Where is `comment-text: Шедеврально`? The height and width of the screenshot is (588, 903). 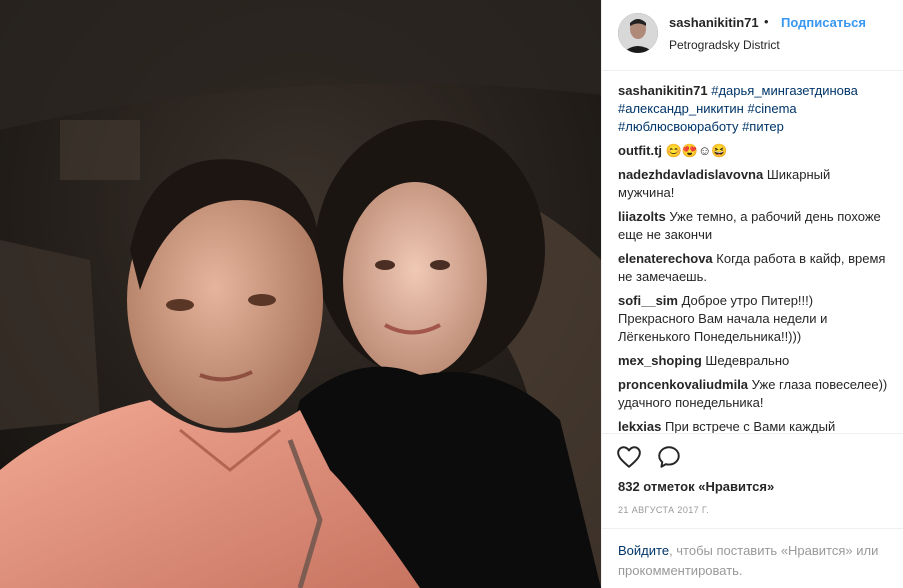
comment-text: Шедеврально is located at coordinates (747, 360).